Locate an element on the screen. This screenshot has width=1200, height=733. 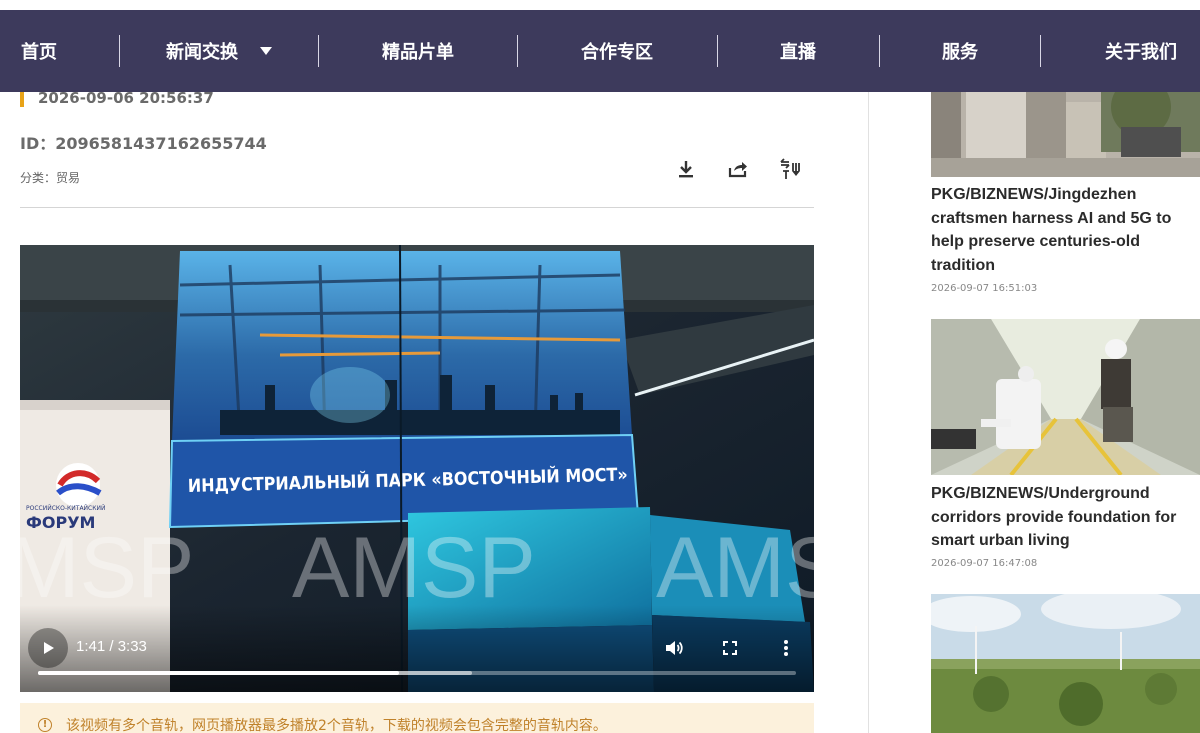
nav-item-live: 直播 is located at coordinates (798, 51).